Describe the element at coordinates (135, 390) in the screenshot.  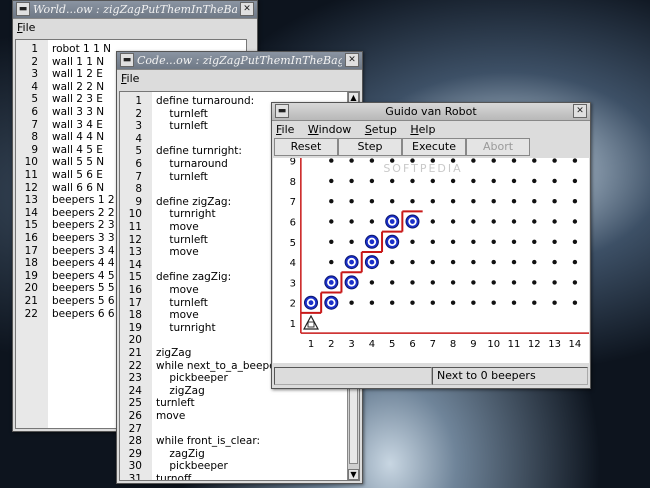
I see `line-number: 24` at that location.